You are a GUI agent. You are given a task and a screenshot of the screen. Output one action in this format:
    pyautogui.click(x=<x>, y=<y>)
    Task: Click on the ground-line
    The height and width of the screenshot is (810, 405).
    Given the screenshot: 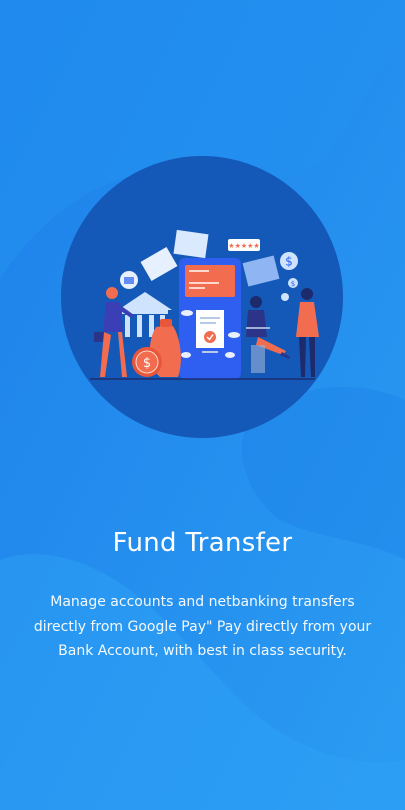 What is the action you would take?
    pyautogui.click(x=202, y=379)
    